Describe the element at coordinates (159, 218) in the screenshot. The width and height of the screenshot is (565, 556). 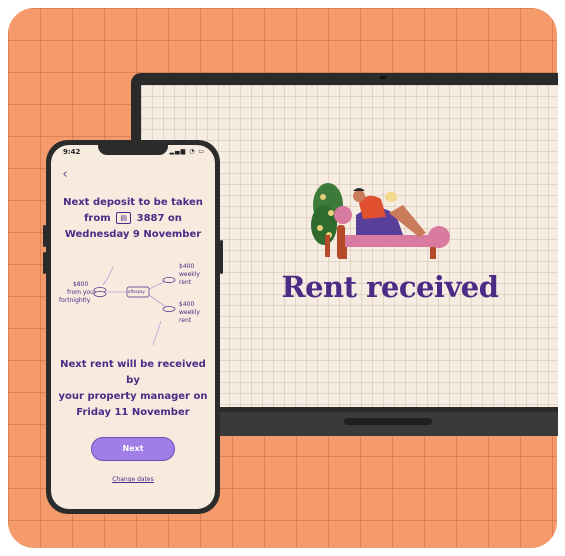
I see `deposit-account: 3887 on` at that location.